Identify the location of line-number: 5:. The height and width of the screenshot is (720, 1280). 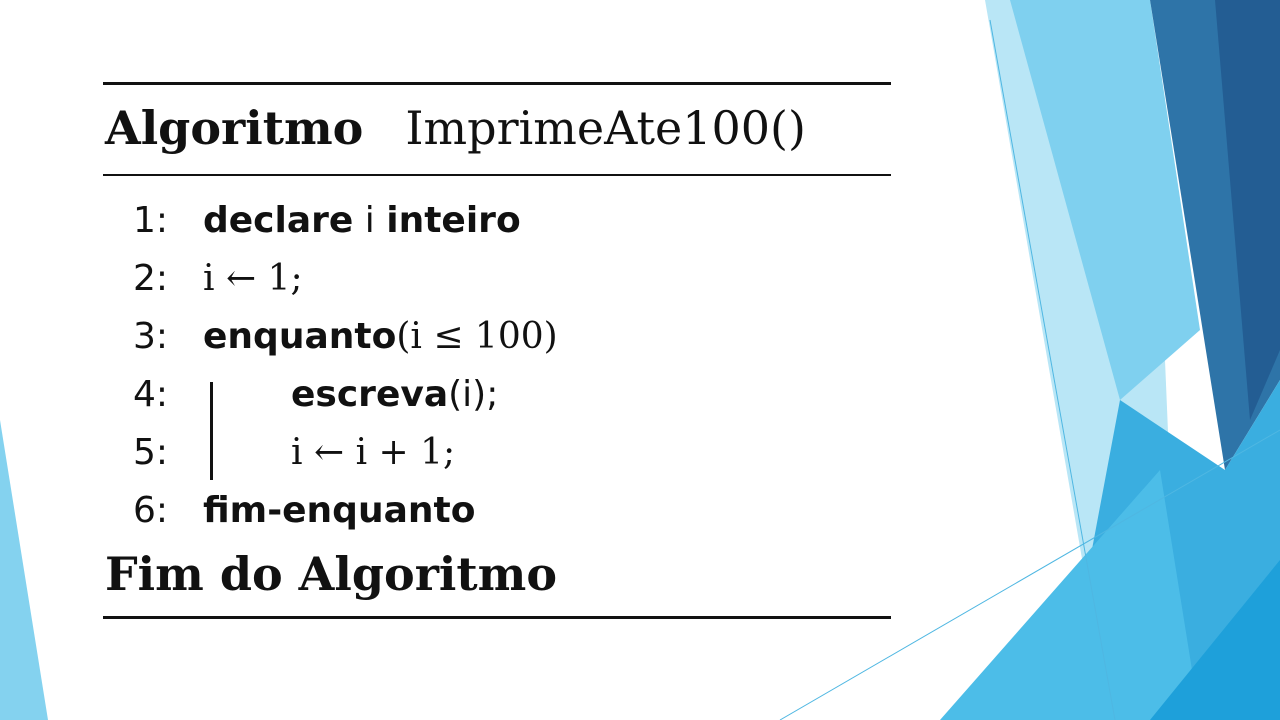
(151, 452).